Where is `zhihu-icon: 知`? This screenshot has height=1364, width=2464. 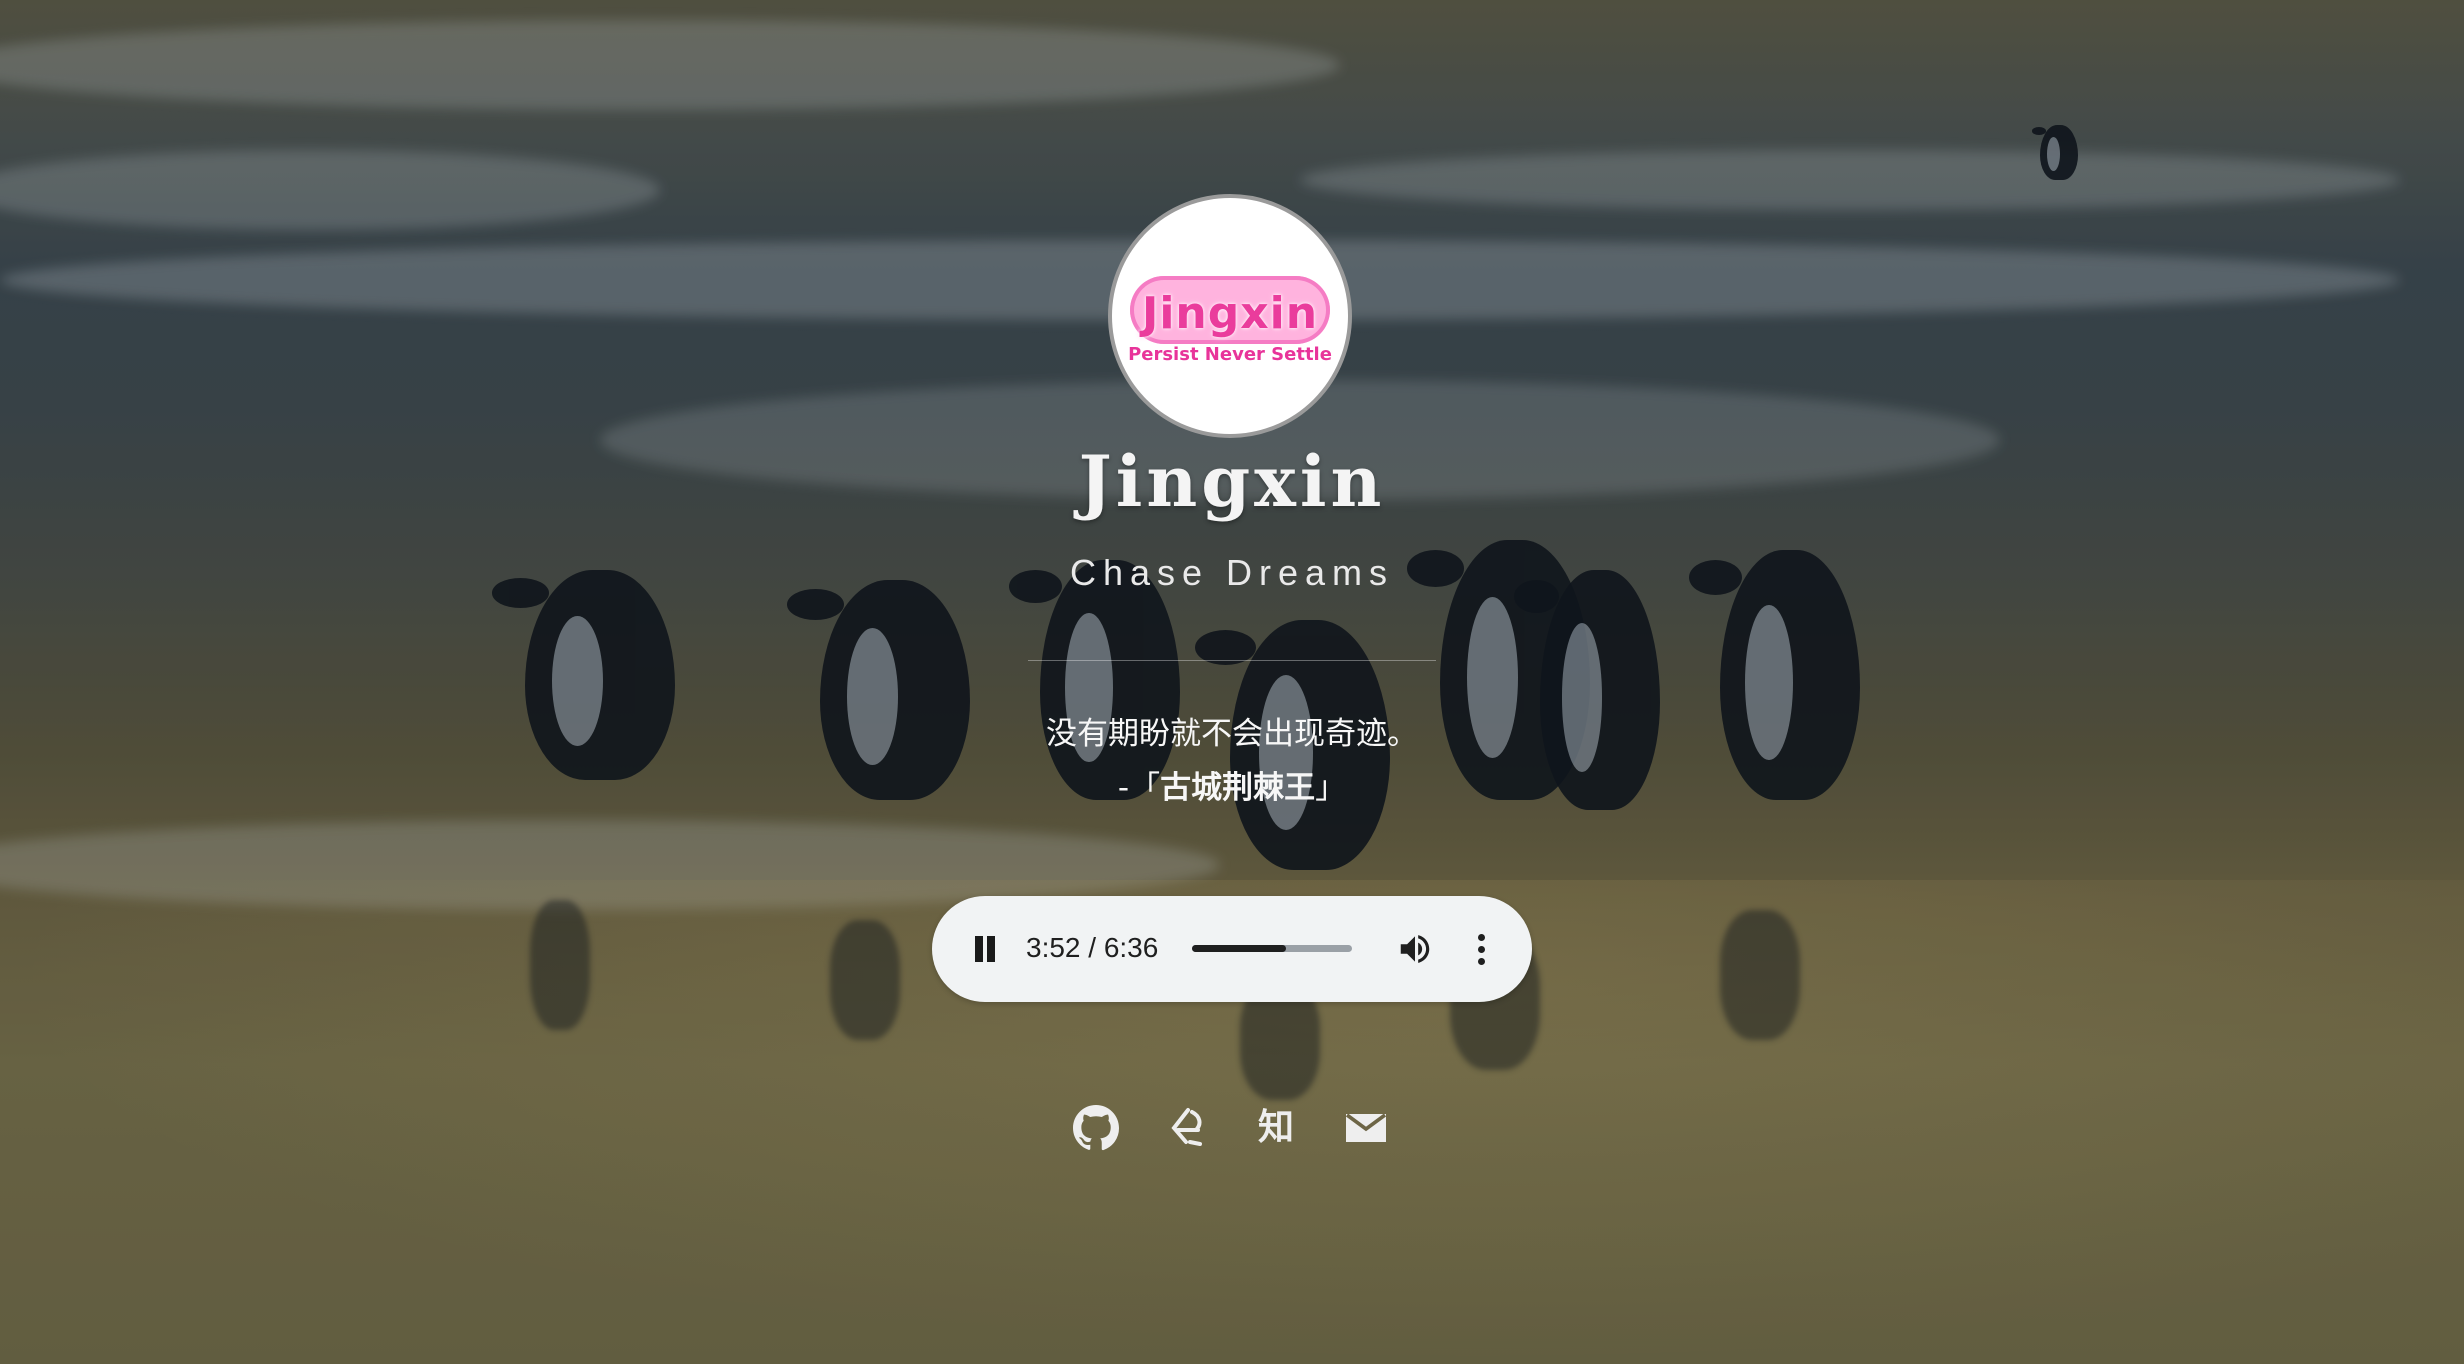 zhihu-icon: 知 is located at coordinates (1275, 1127).